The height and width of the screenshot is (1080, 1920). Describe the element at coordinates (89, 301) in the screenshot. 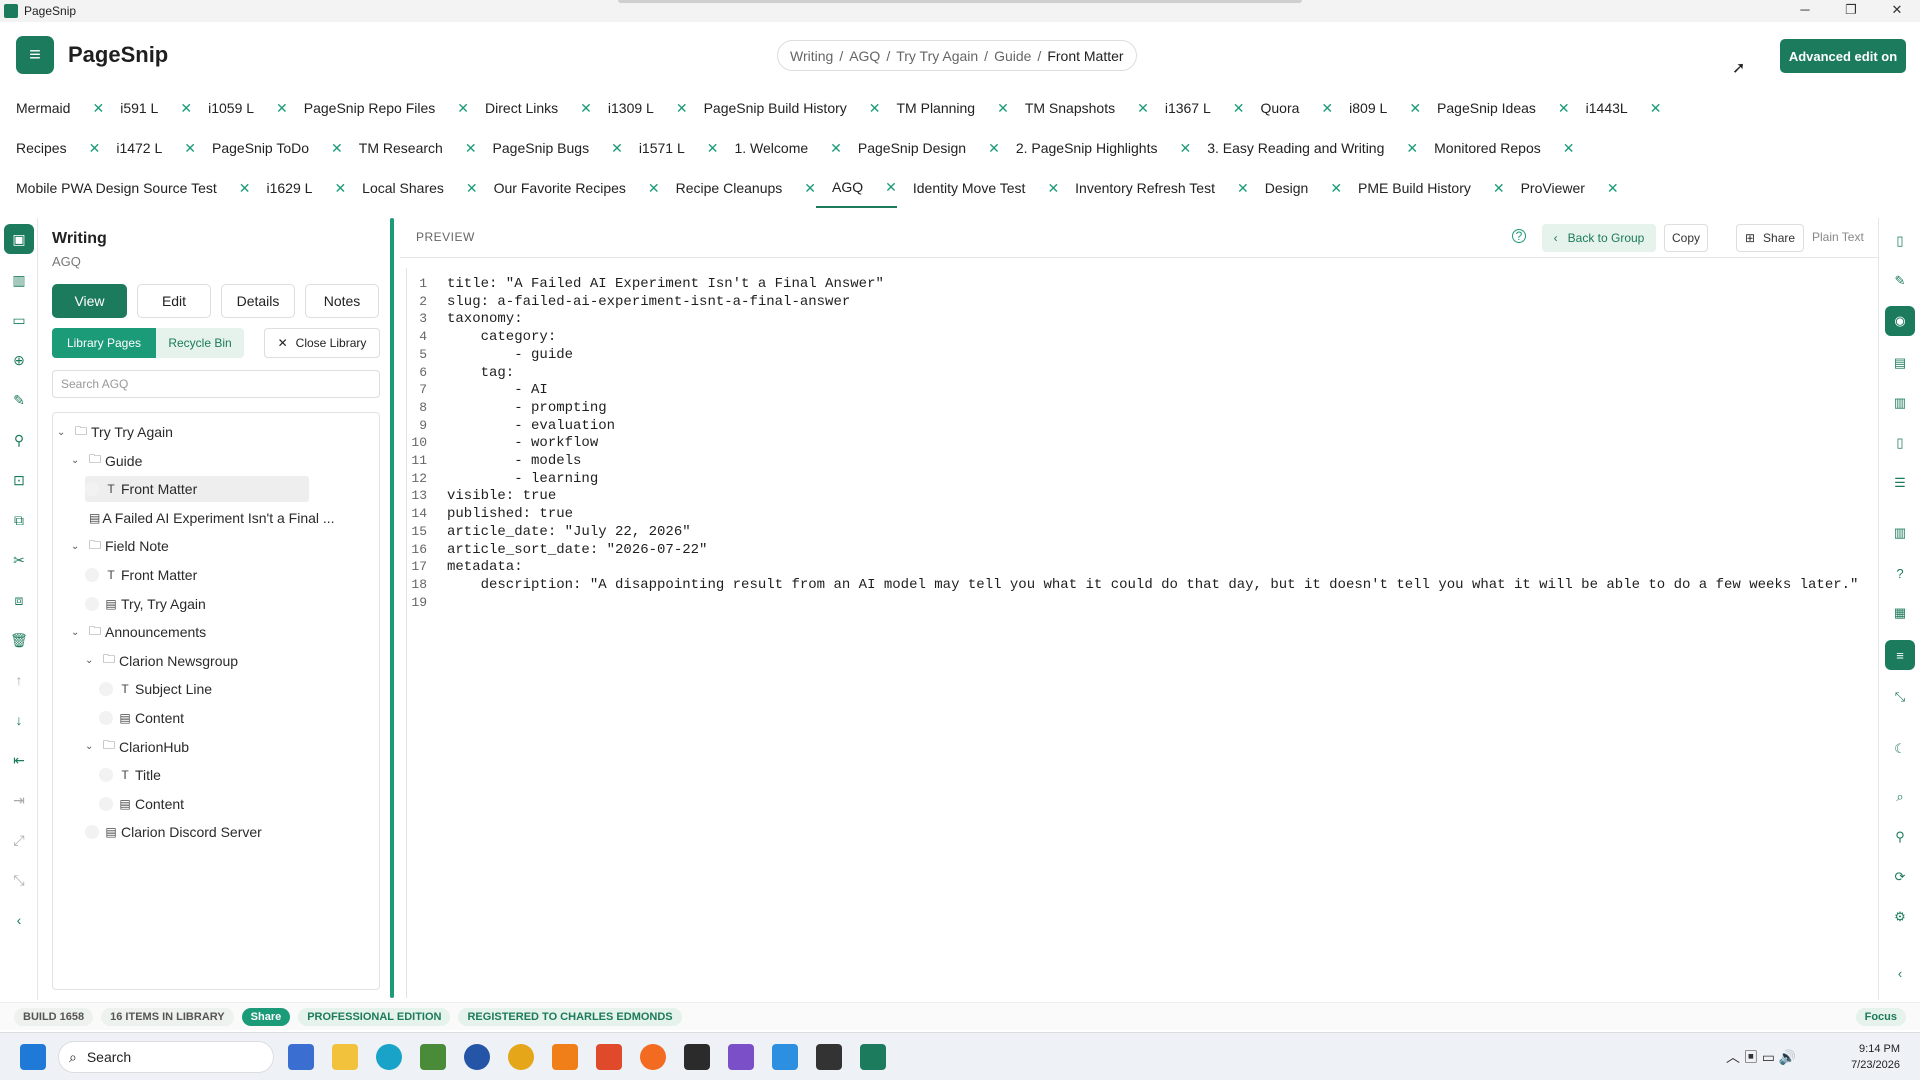

I see `view-mode-button: View` at that location.